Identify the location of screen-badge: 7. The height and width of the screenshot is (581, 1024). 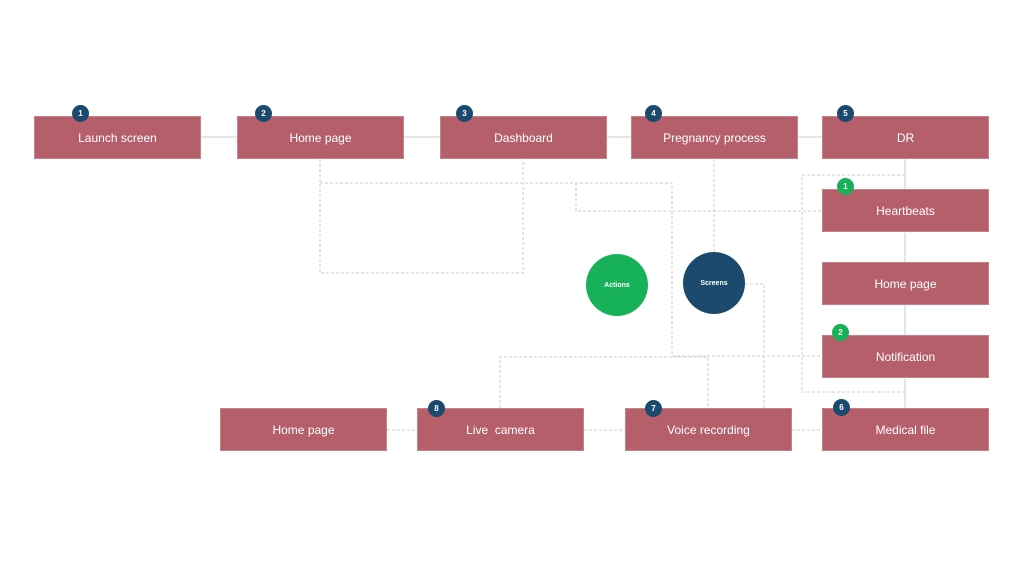
(653, 408).